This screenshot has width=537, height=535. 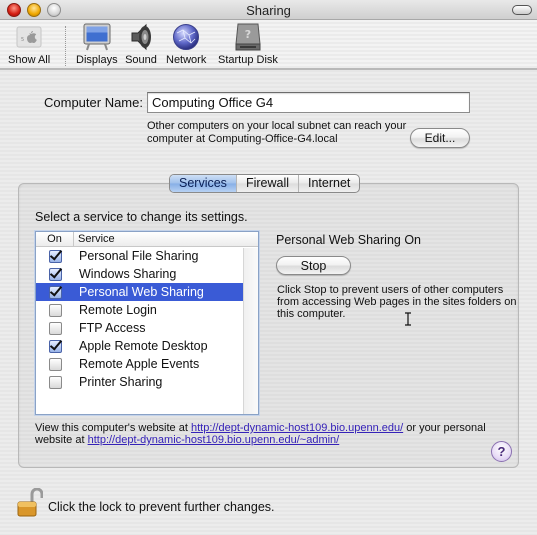 I want to click on stop-button: Stop, so click(x=313, y=265).